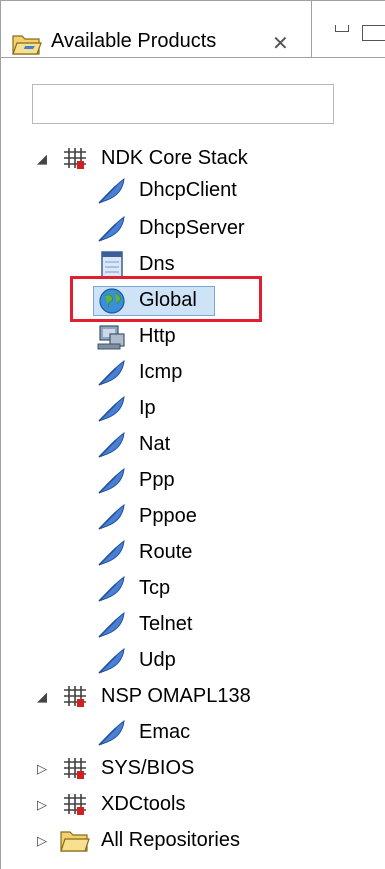 The height and width of the screenshot is (869, 385). What do you see at coordinates (143, 804) in the screenshot?
I see `tree-item-label: XDCtools` at bounding box center [143, 804].